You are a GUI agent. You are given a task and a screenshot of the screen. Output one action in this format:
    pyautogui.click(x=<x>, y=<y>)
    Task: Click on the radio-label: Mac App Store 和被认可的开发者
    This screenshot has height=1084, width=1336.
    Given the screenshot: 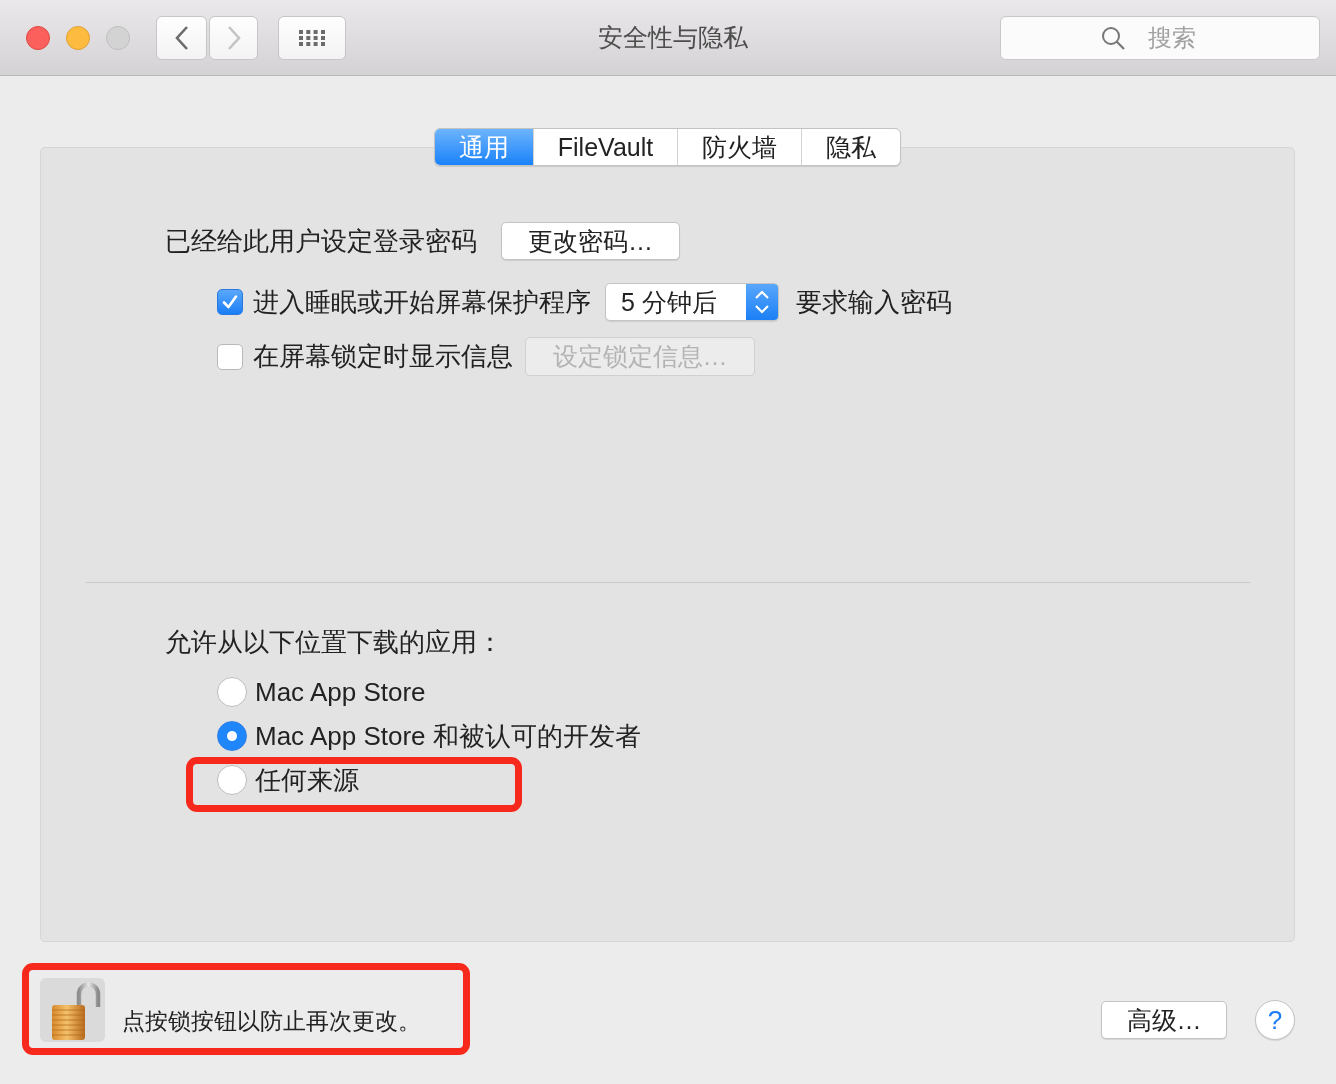 What is the action you would take?
    pyautogui.click(x=448, y=736)
    